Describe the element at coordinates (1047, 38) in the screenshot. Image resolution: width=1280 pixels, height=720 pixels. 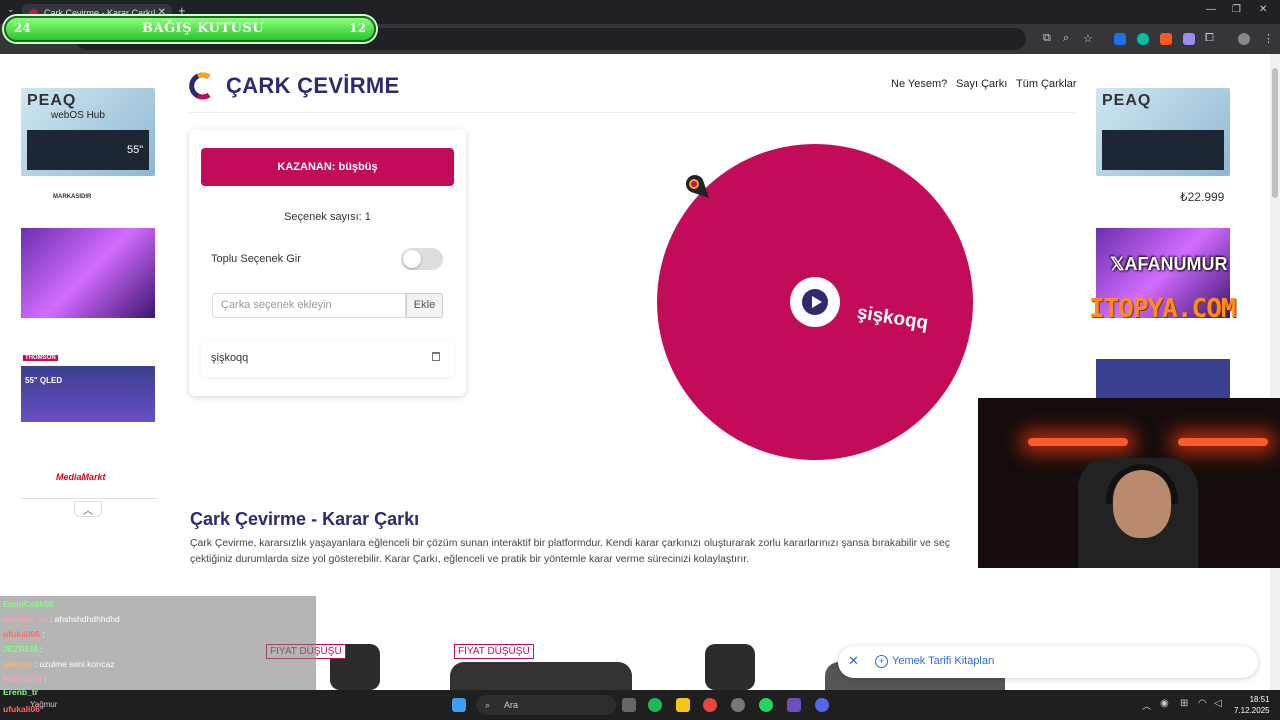
I see `install-icon: ⧉` at that location.